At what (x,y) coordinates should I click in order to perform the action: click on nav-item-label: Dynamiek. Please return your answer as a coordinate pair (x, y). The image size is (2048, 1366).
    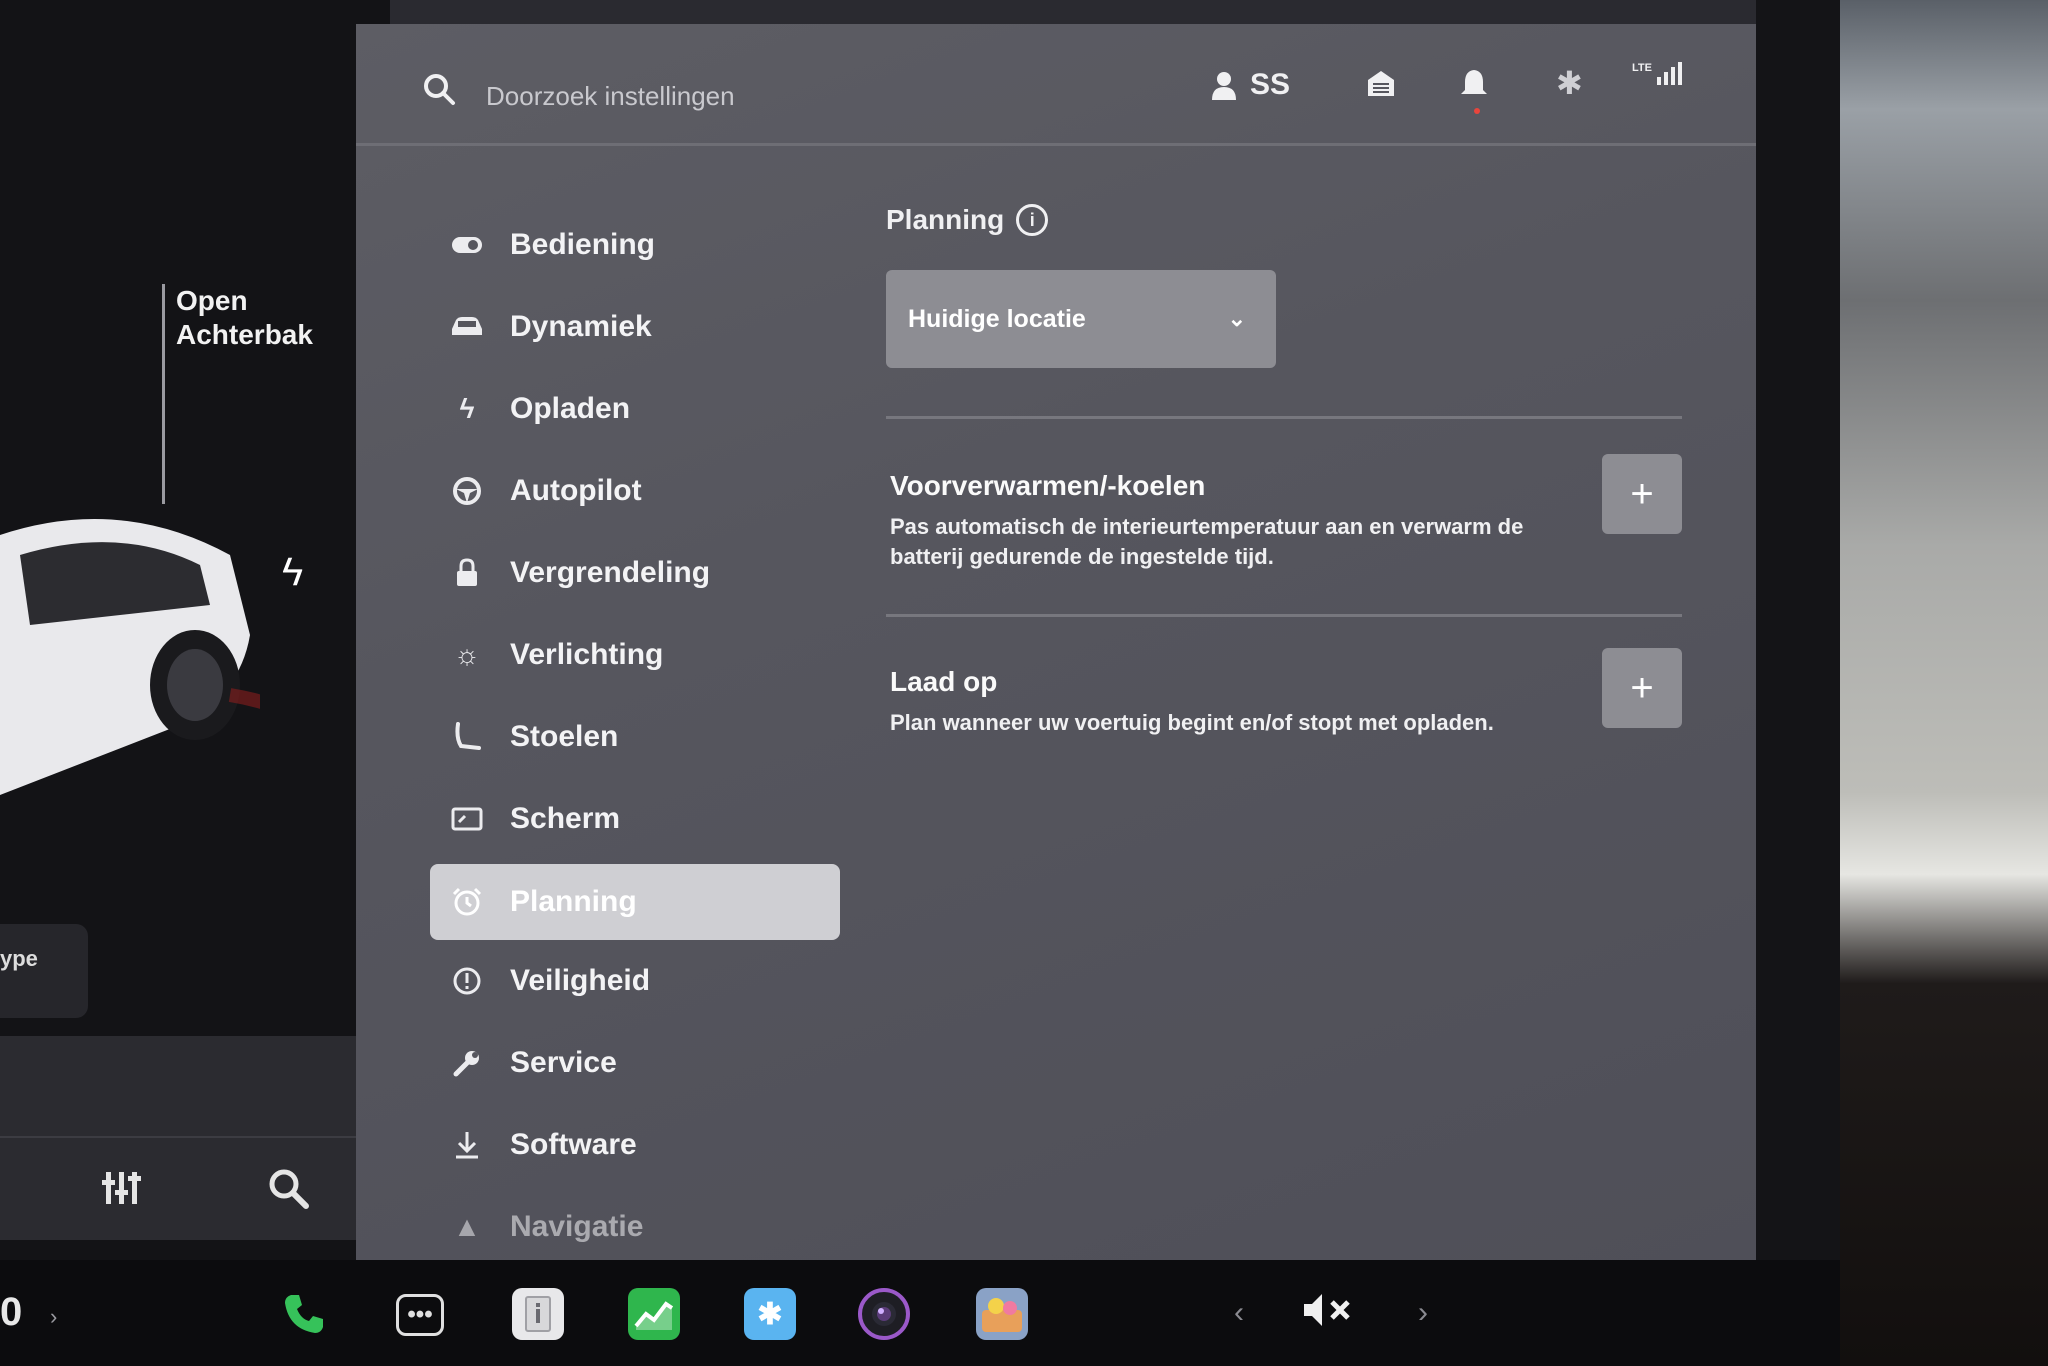
    Looking at the image, I should click on (581, 326).